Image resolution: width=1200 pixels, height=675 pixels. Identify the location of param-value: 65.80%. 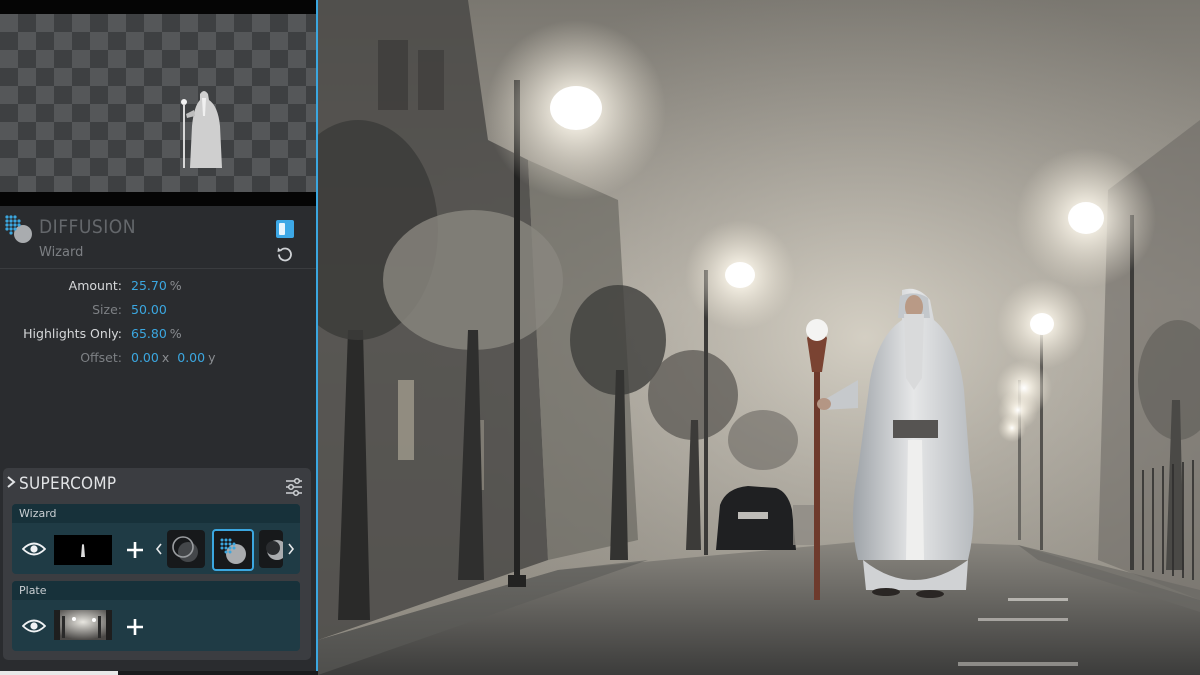
(156, 333).